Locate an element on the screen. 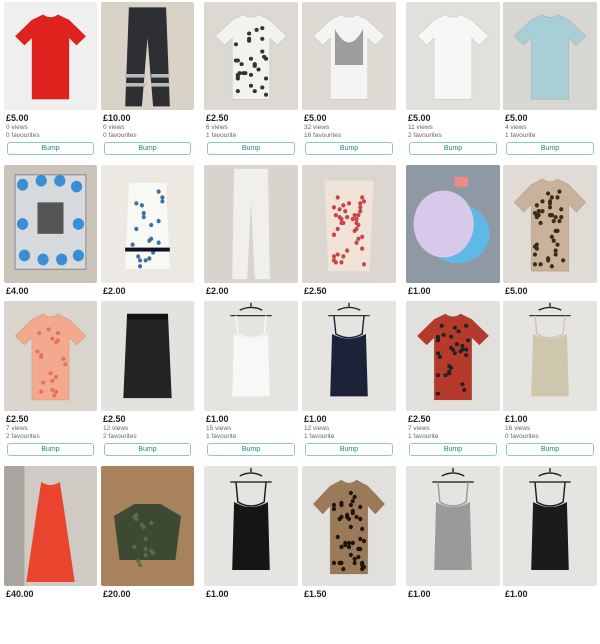 The height and width of the screenshot is (644, 600). listing-card: £2.50 6 views 1 favourite Bump is located at coordinates (251, 85).